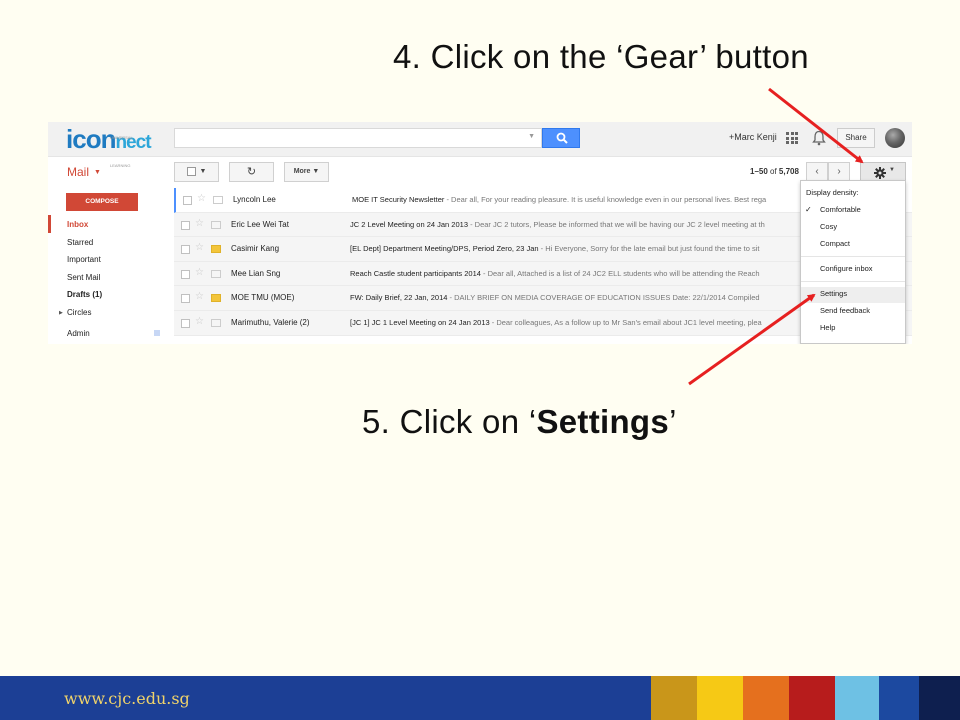 The image size is (960, 720). I want to click on user-name-link: +Marc Kenji, so click(753, 137).